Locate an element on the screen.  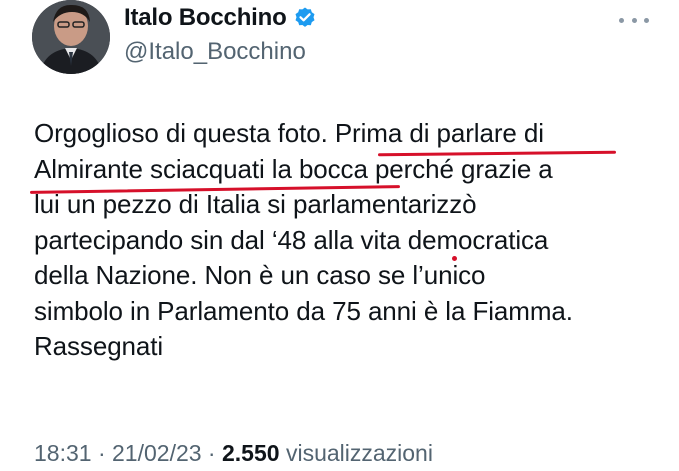
tweet-date: 21/02/23 is located at coordinates (157, 453).